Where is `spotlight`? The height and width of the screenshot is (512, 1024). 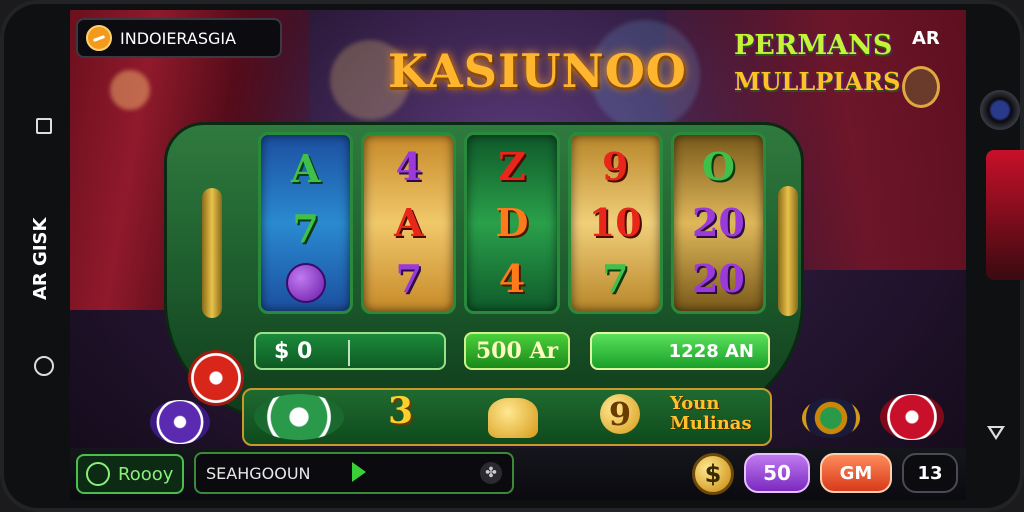
spotlight is located at coordinates (130, 90).